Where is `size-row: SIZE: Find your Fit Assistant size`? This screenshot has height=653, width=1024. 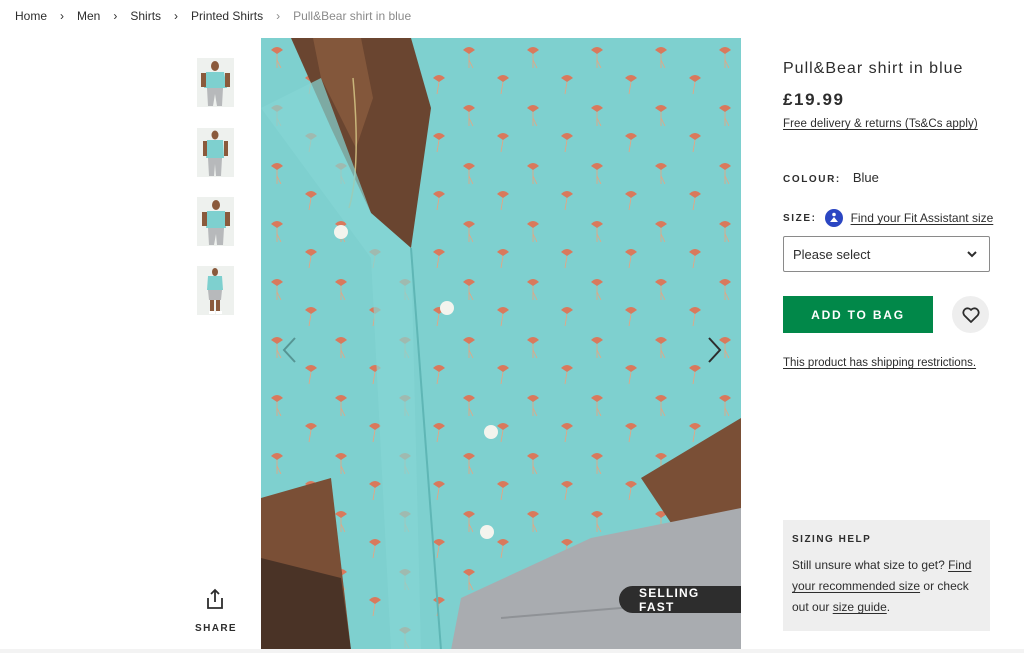 size-row: SIZE: Find your Fit Assistant size is located at coordinates (888, 218).